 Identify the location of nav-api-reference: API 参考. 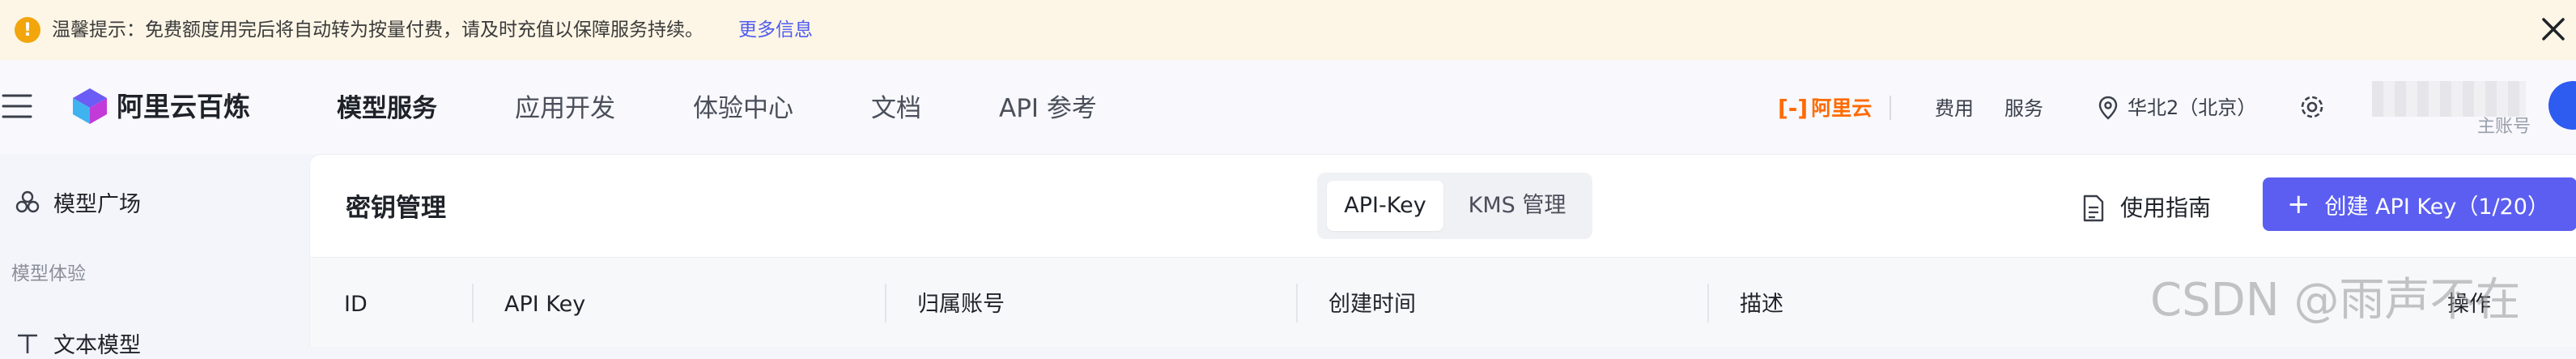
(1048, 109).